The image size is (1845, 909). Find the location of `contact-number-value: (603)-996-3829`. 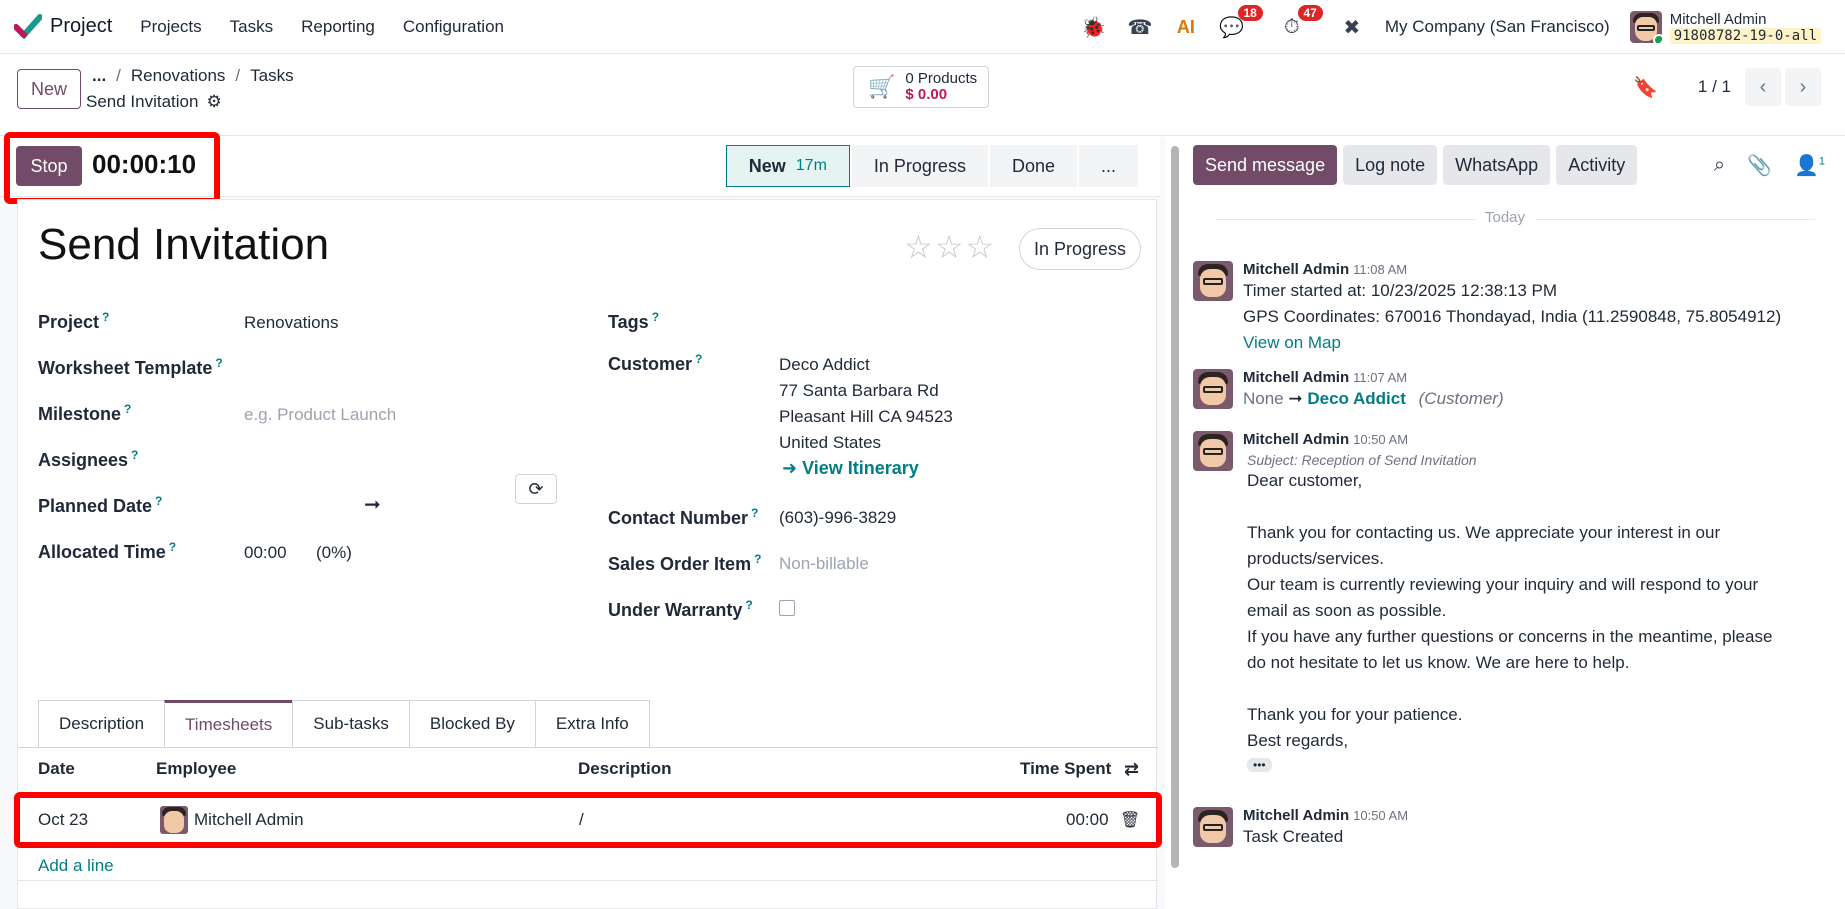

contact-number-value: (603)-996-3829 is located at coordinates (837, 518).